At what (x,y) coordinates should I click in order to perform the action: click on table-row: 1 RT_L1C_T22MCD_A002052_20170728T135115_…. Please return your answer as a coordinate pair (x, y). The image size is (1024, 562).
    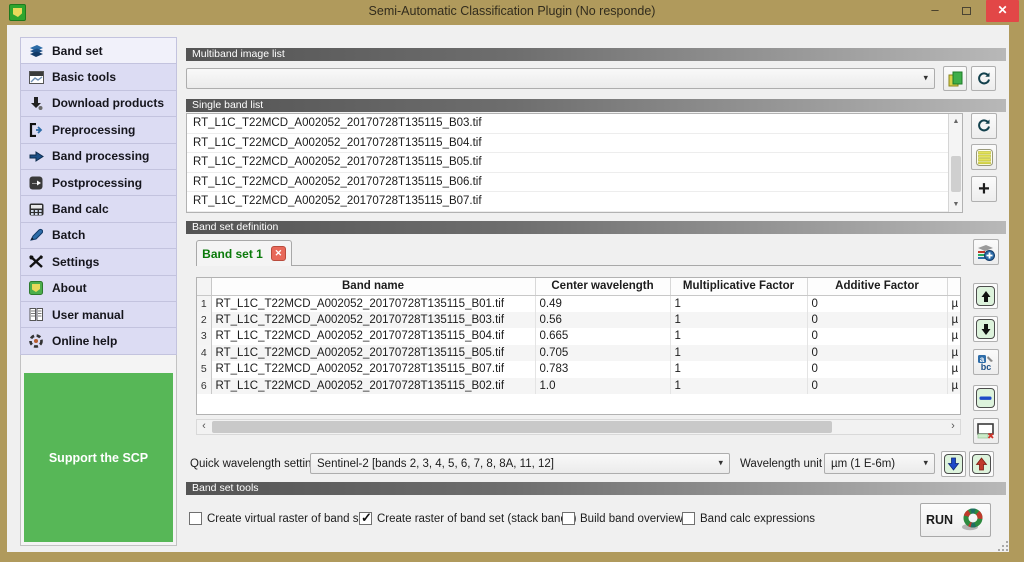
    Looking at the image, I should click on (578, 303).